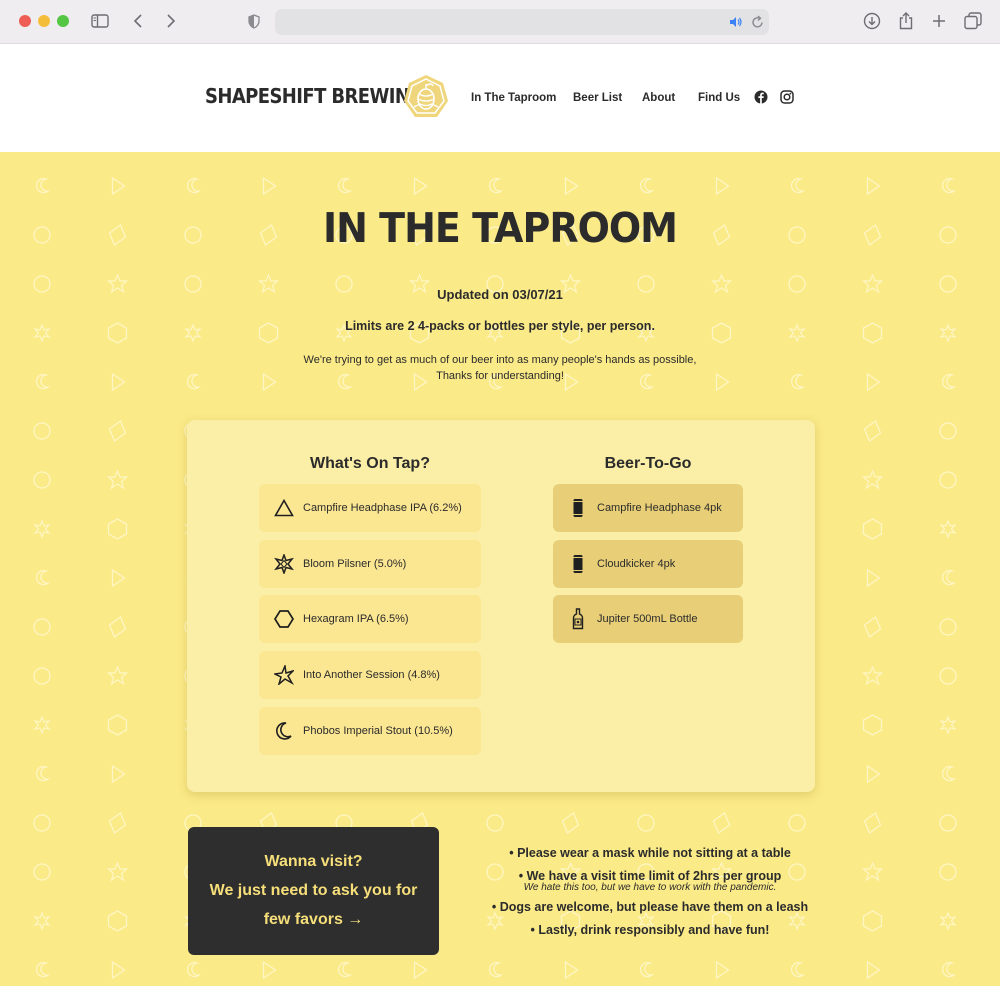 This screenshot has height=986, width=1000. I want to click on hop-logo-icon, so click(426, 97).